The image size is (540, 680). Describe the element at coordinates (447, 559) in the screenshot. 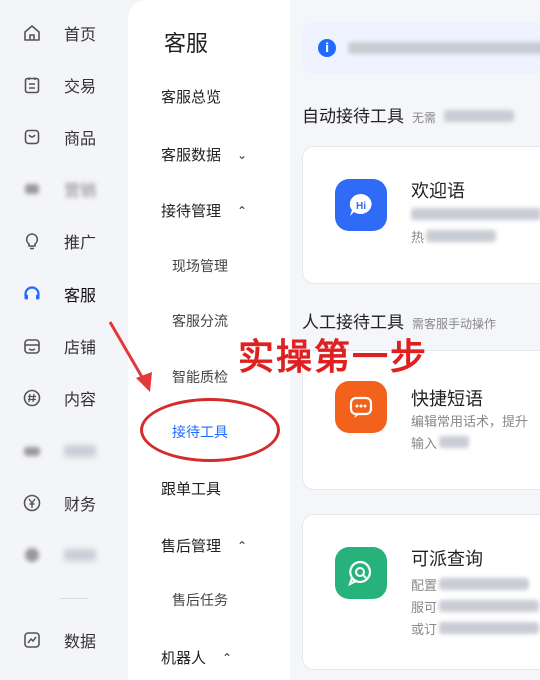

I see `card-name: 可派查询` at that location.